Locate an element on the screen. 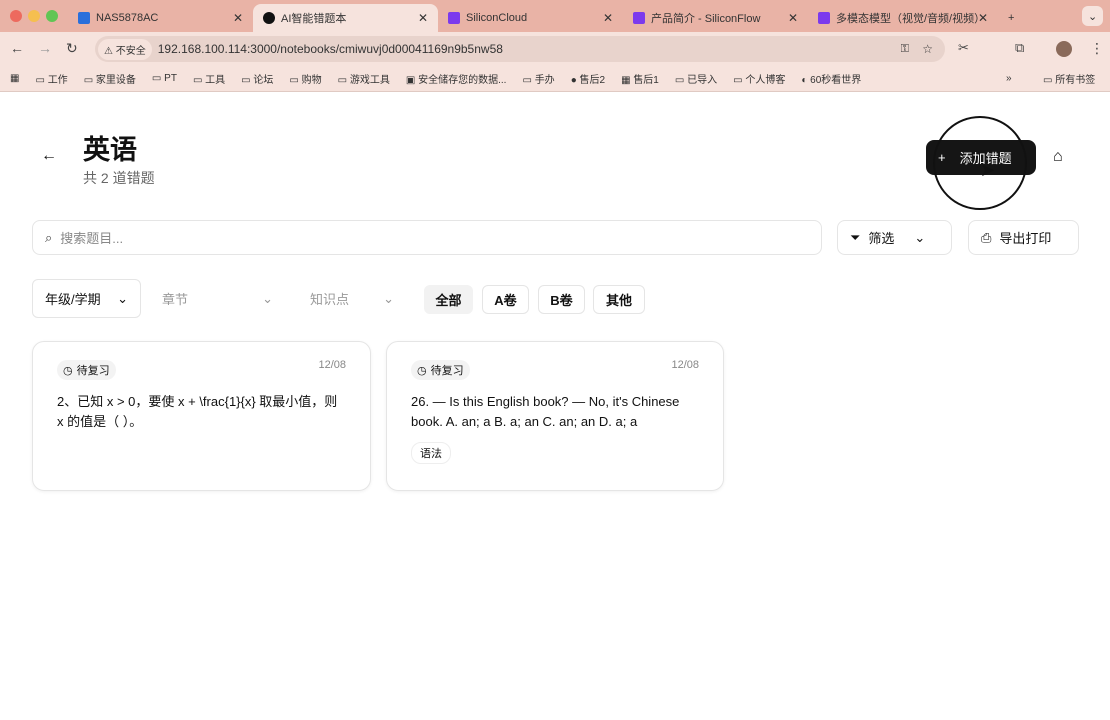 This screenshot has width=1110, height=720. bookmark: ▭ 工作 is located at coordinates (51, 78).